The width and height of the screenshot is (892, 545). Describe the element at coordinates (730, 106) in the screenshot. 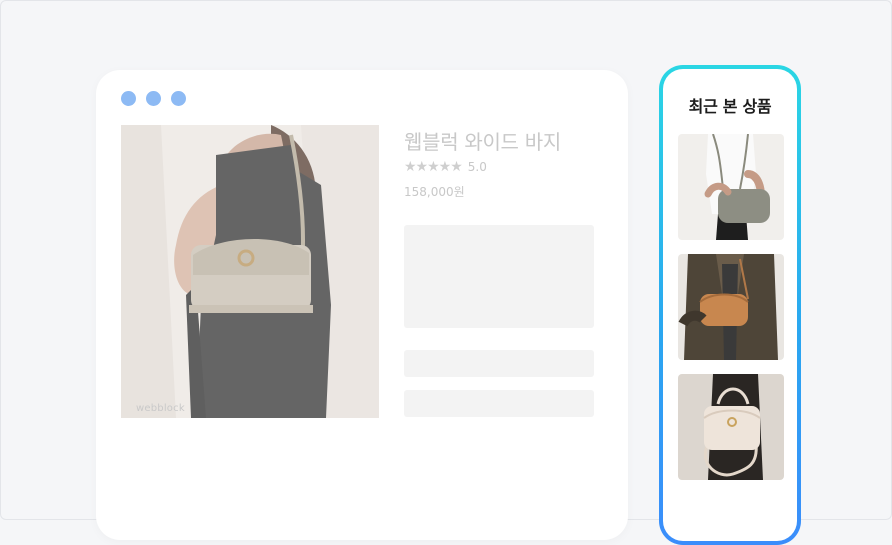

I see `recently-viewed-title: 최근 본 상품` at that location.